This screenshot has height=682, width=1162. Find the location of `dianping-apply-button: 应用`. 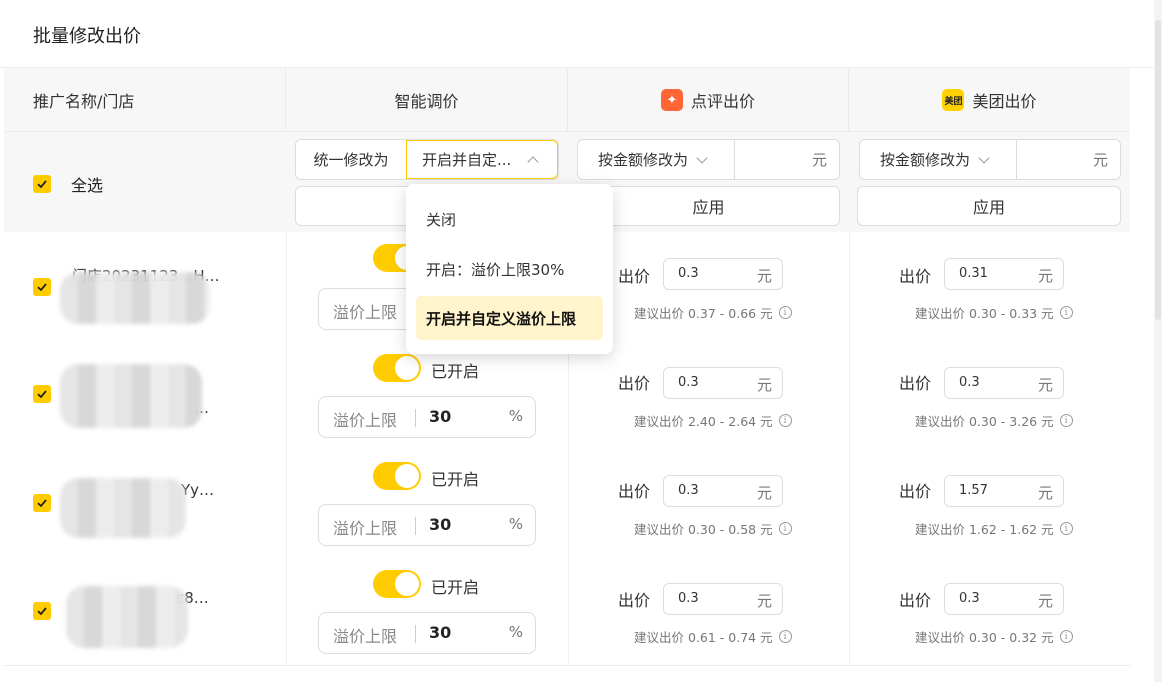

dianping-apply-button: 应用 is located at coordinates (708, 206).